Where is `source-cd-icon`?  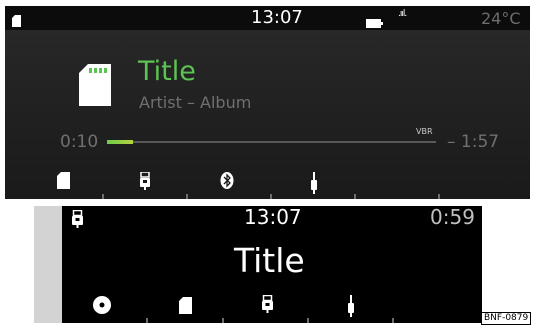
source-cd-icon is located at coordinates (102, 307).